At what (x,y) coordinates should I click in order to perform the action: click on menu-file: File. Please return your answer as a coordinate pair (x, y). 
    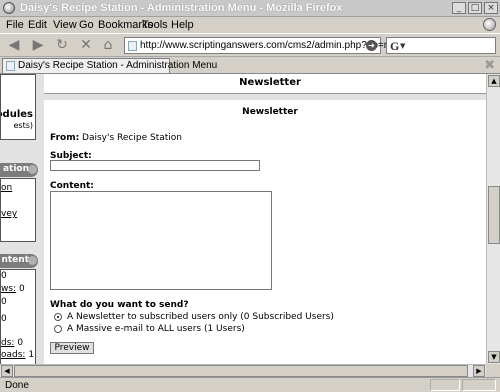
    Looking at the image, I should click on (15, 25).